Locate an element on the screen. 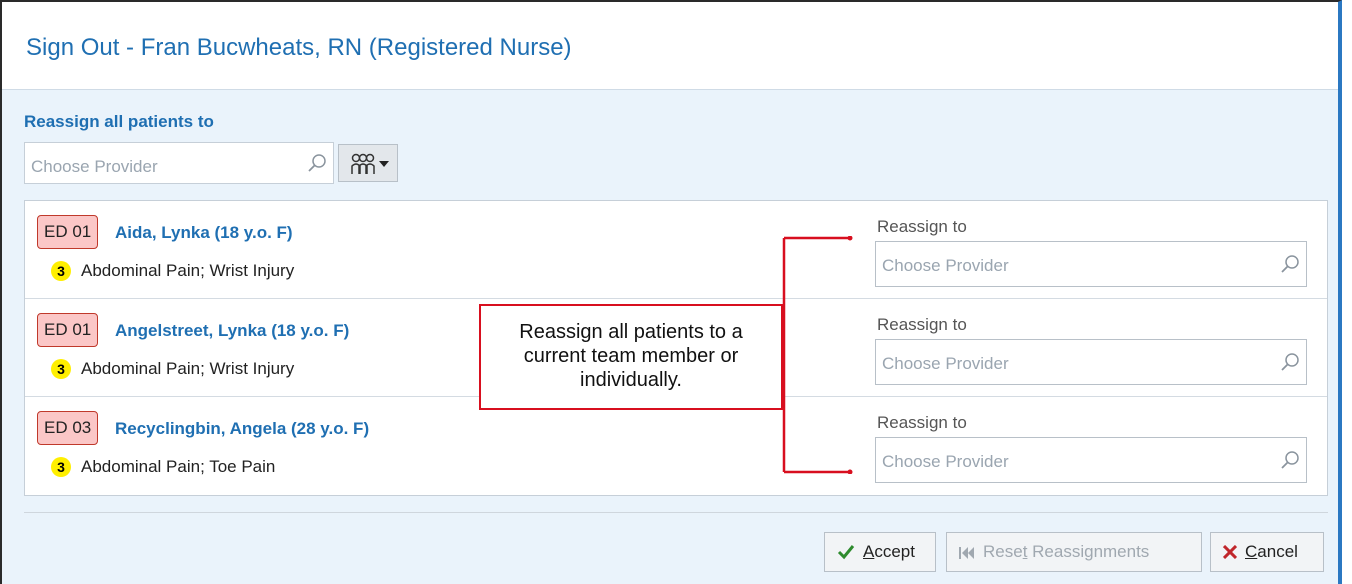 This screenshot has width=1352, height=584. reassign-all-search-input: Choose Provider is located at coordinates (179, 163).